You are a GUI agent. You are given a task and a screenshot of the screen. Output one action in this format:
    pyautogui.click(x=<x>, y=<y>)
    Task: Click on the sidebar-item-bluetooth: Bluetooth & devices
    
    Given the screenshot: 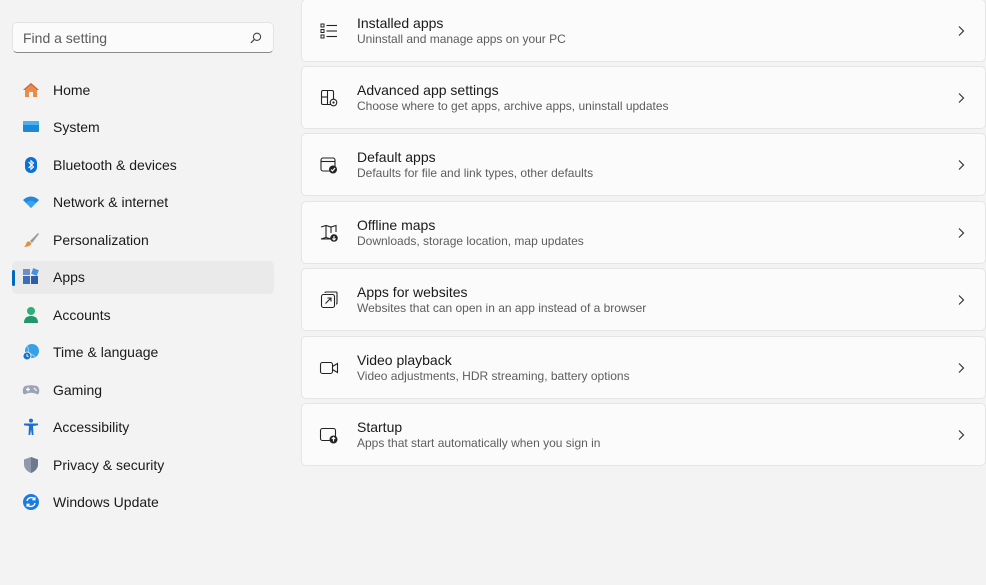 What is the action you would take?
    pyautogui.click(x=143, y=164)
    